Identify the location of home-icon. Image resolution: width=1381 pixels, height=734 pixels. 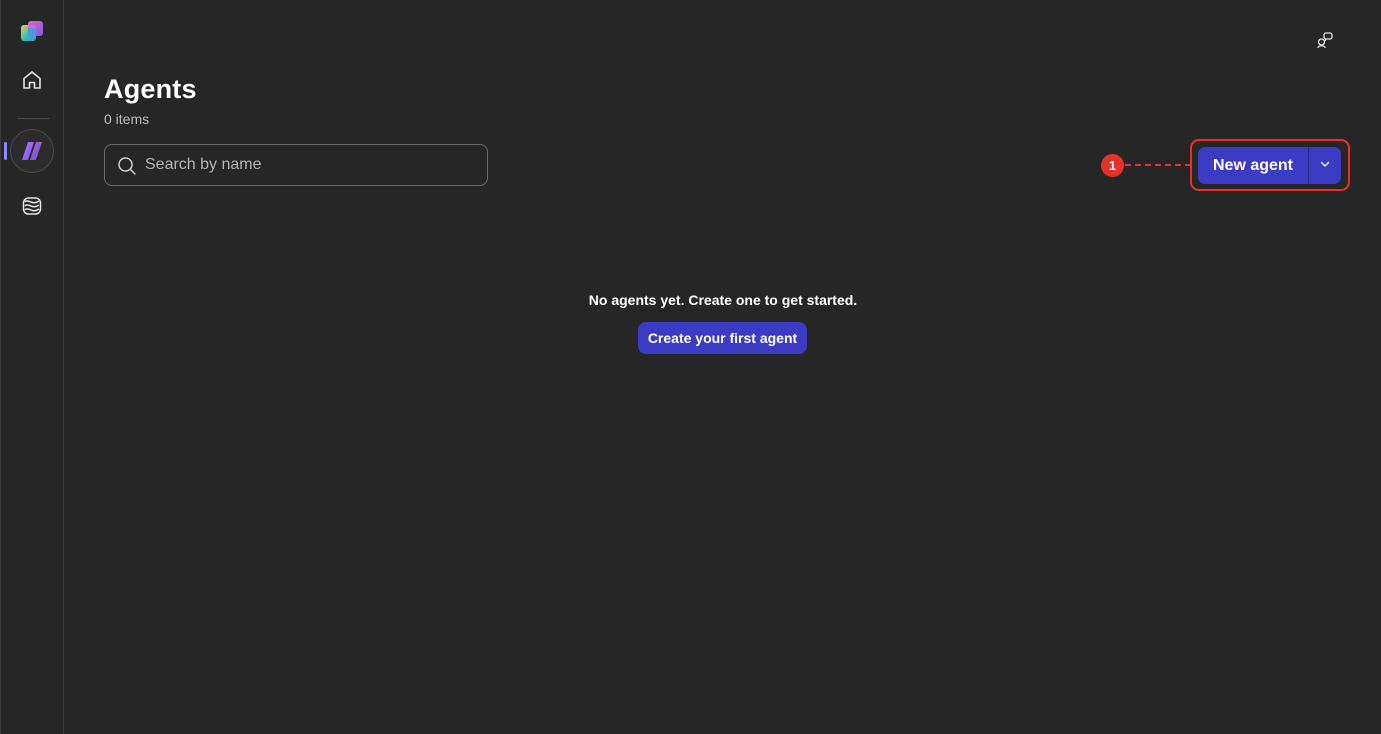
(32, 80).